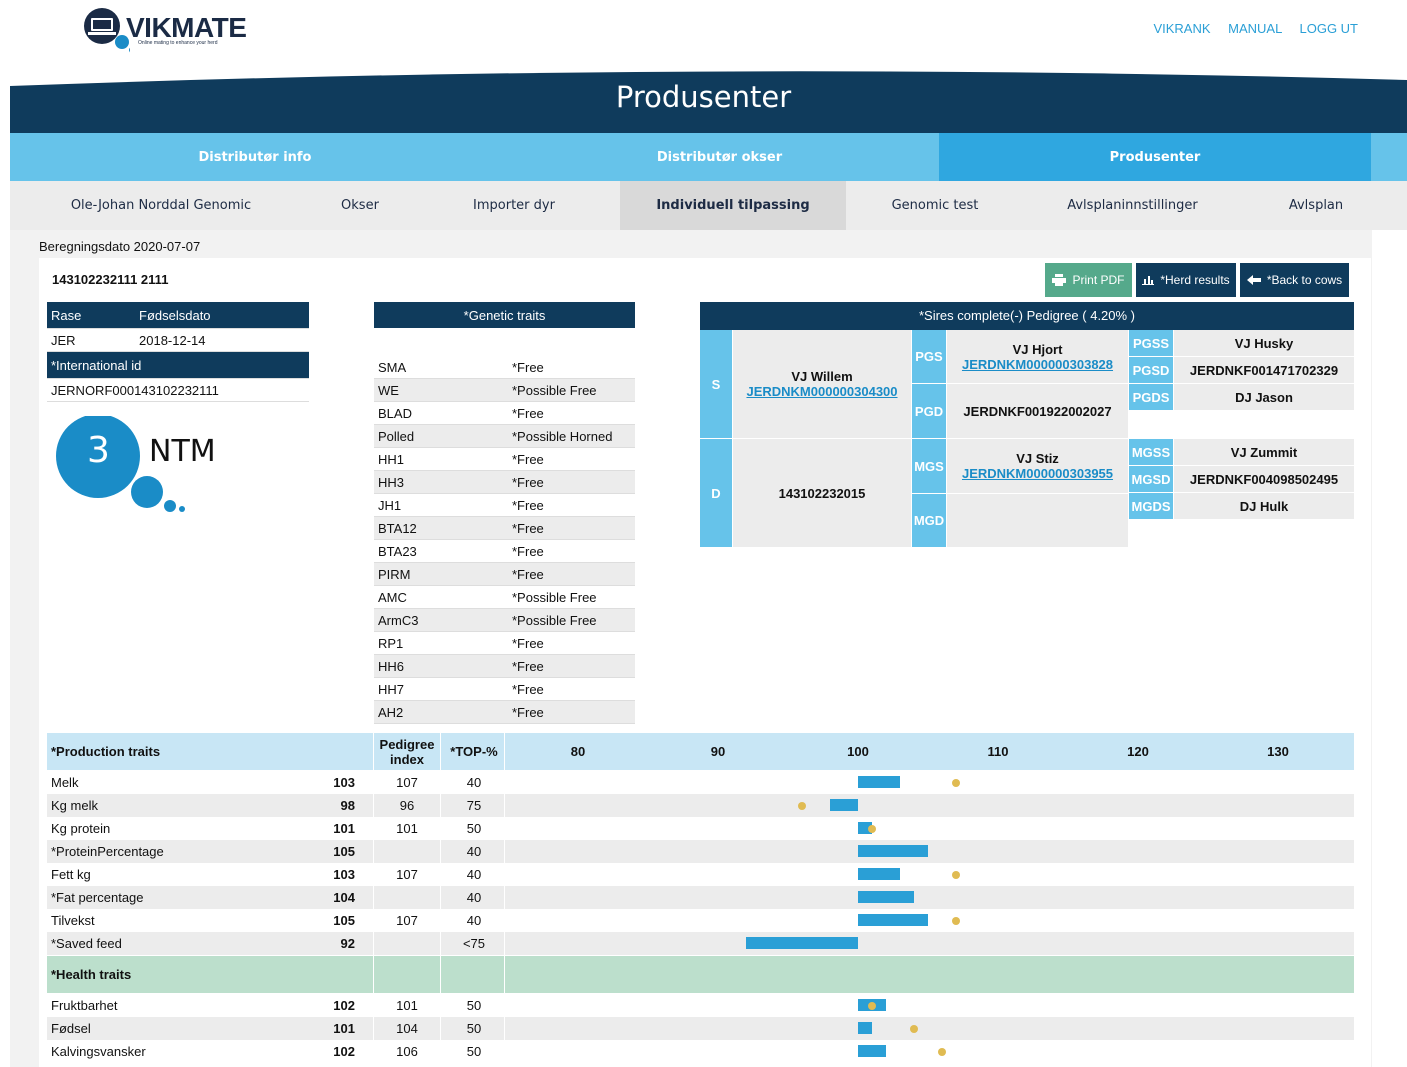 Image resolution: width=1407 pixels, height=1067 pixels. Describe the element at coordinates (514, 205) in the screenshot. I see `subtab-importer: Importer dyr` at that location.